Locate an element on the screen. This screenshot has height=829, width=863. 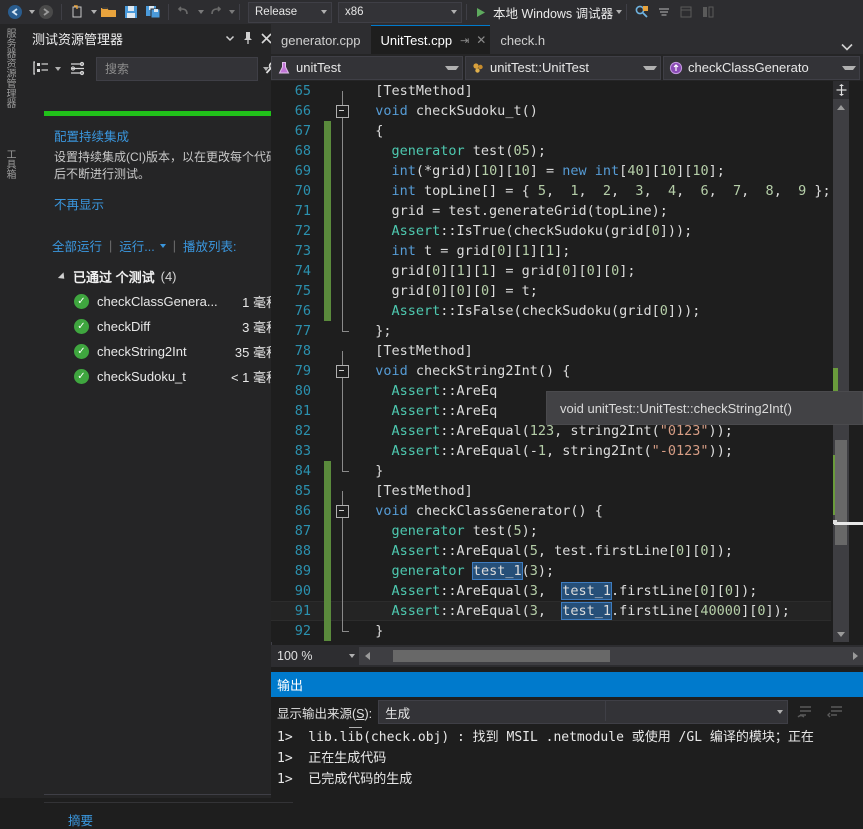
tab-generator-cpp: generator.cpp is located at coordinates (321, 40).